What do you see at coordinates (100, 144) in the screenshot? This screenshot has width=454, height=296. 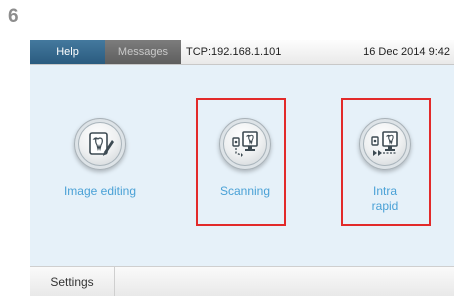 I see `image-editing-icon` at bounding box center [100, 144].